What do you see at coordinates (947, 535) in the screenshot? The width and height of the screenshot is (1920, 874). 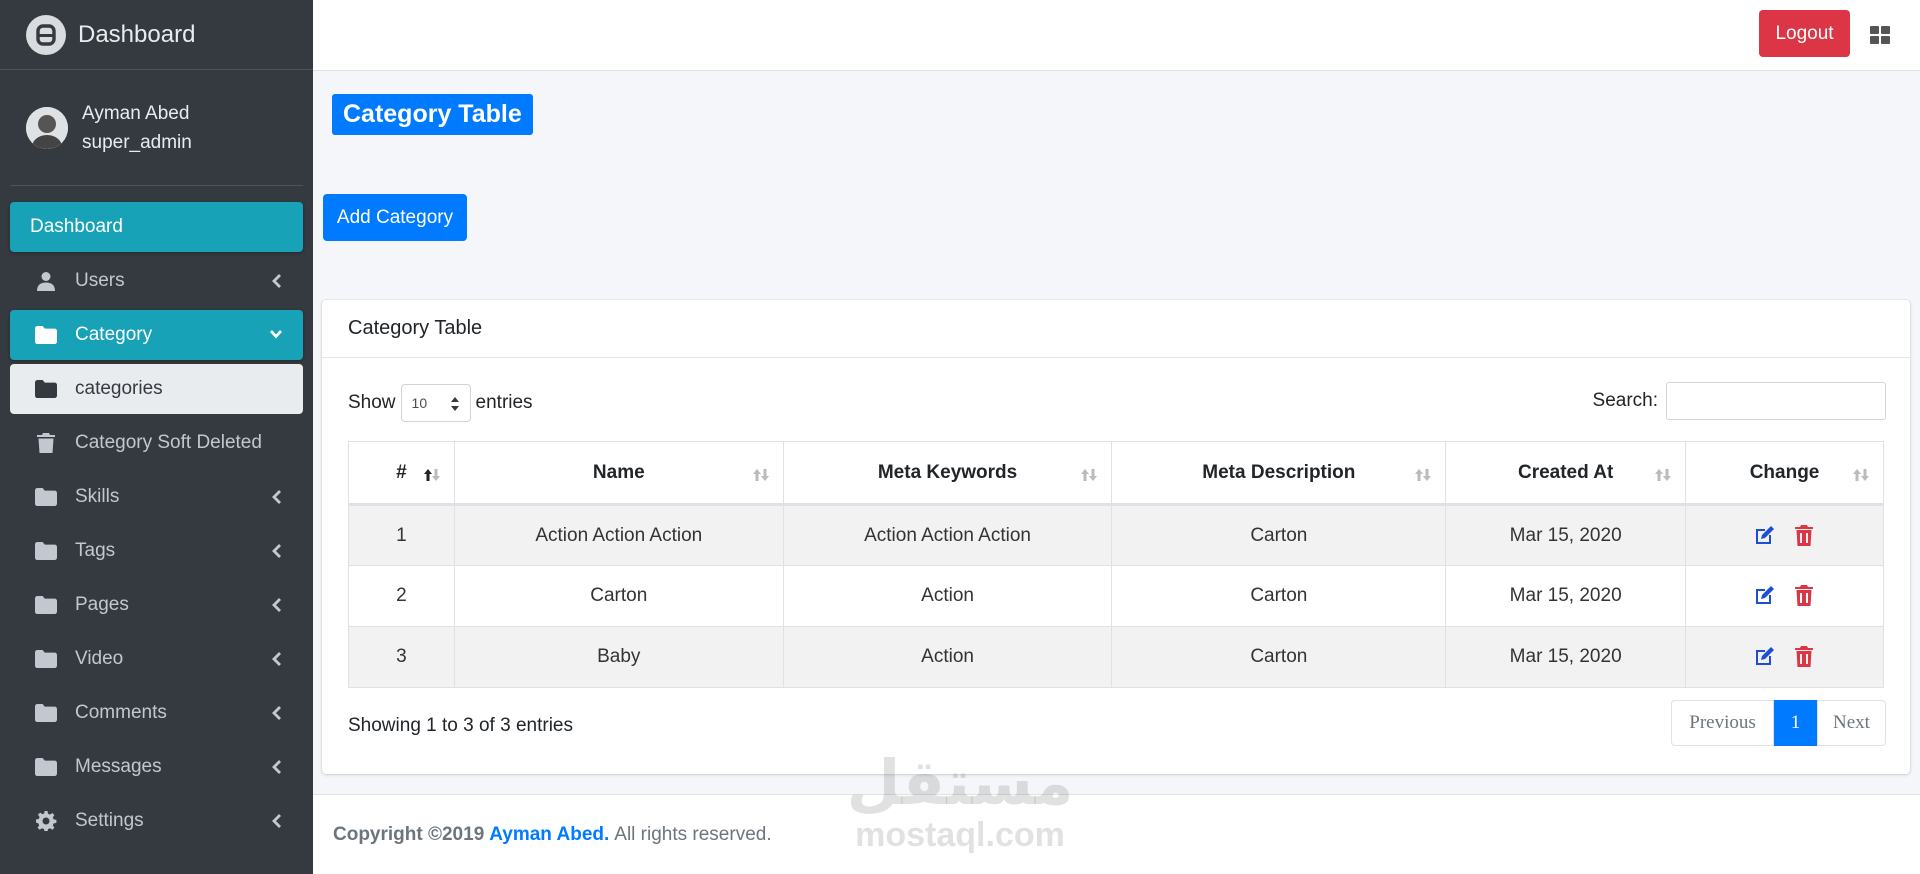 I see `cell-keywords: Action Action Action` at bounding box center [947, 535].